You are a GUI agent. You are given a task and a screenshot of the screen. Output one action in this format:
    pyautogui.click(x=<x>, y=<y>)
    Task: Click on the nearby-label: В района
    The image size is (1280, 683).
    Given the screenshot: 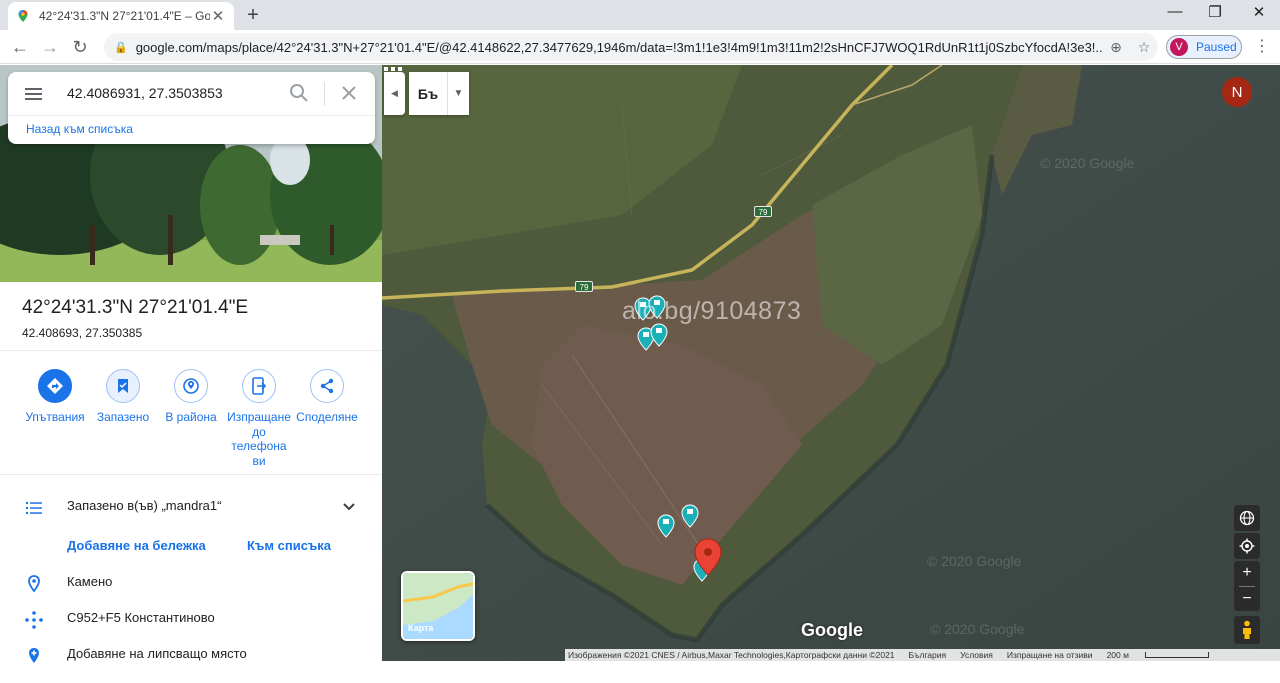 What is the action you would take?
    pyautogui.click(x=191, y=417)
    